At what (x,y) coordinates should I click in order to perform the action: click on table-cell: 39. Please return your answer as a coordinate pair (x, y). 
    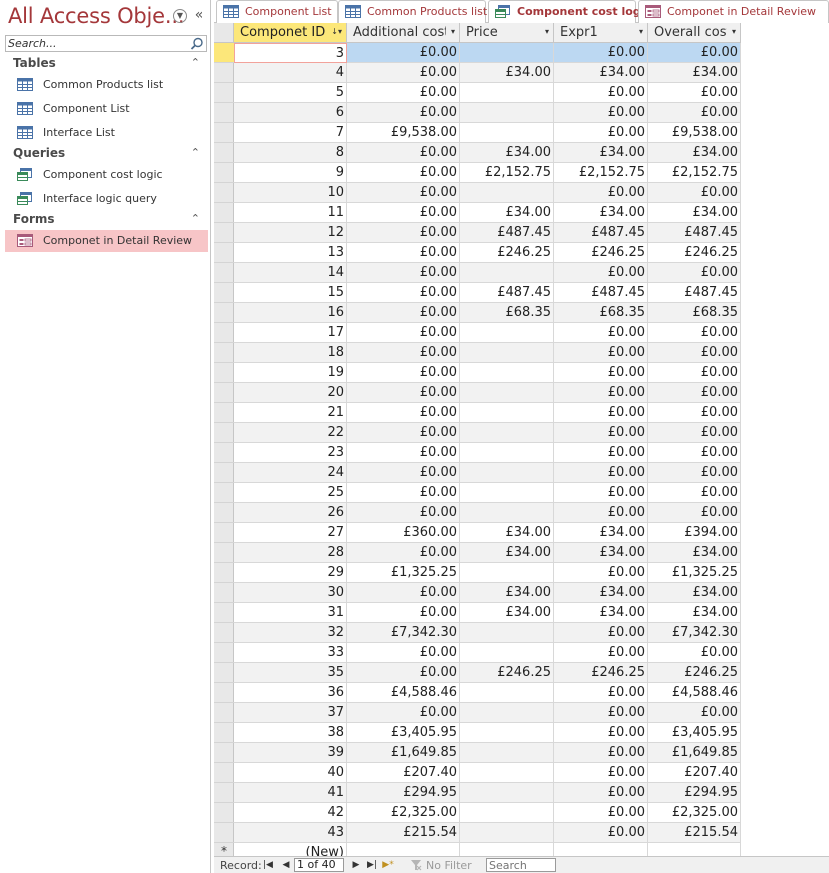
    Looking at the image, I should click on (290, 753).